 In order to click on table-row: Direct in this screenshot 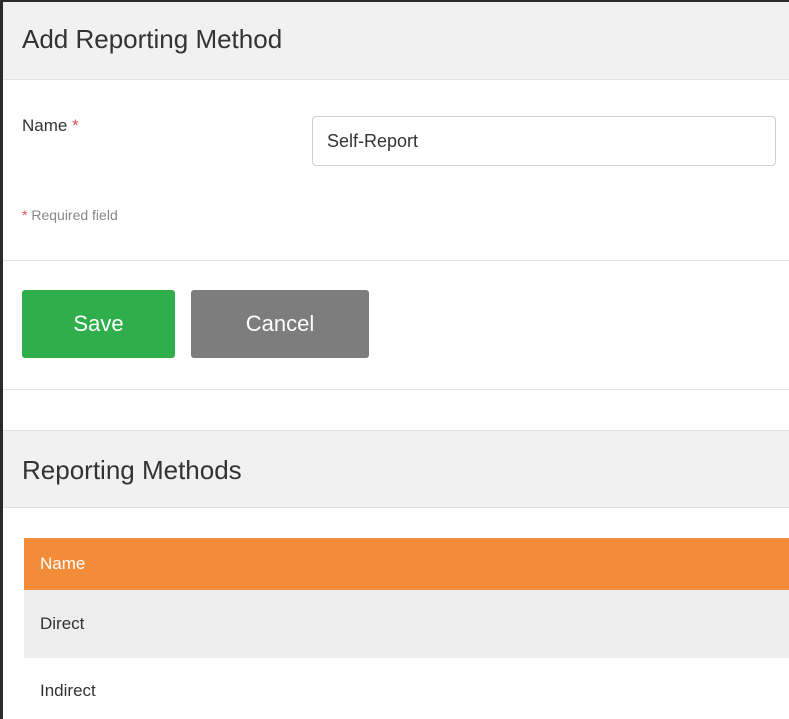, I will do `click(406, 624)`.